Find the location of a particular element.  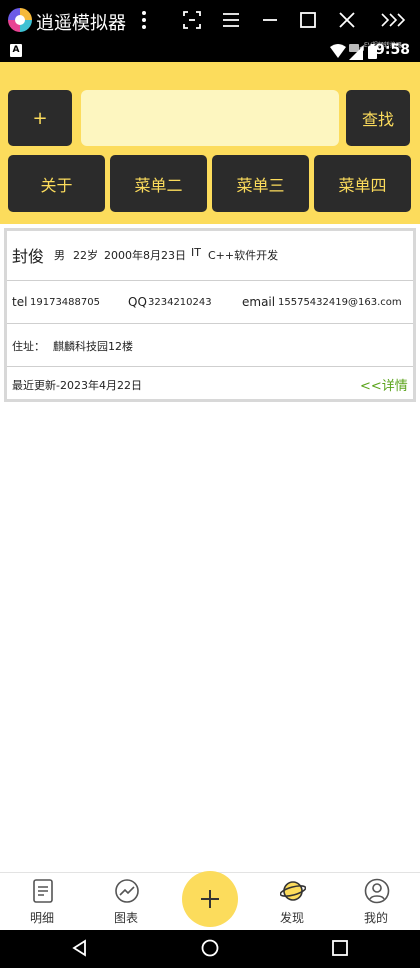

menu-about-button: 关于 is located at coordinates (56, 183).